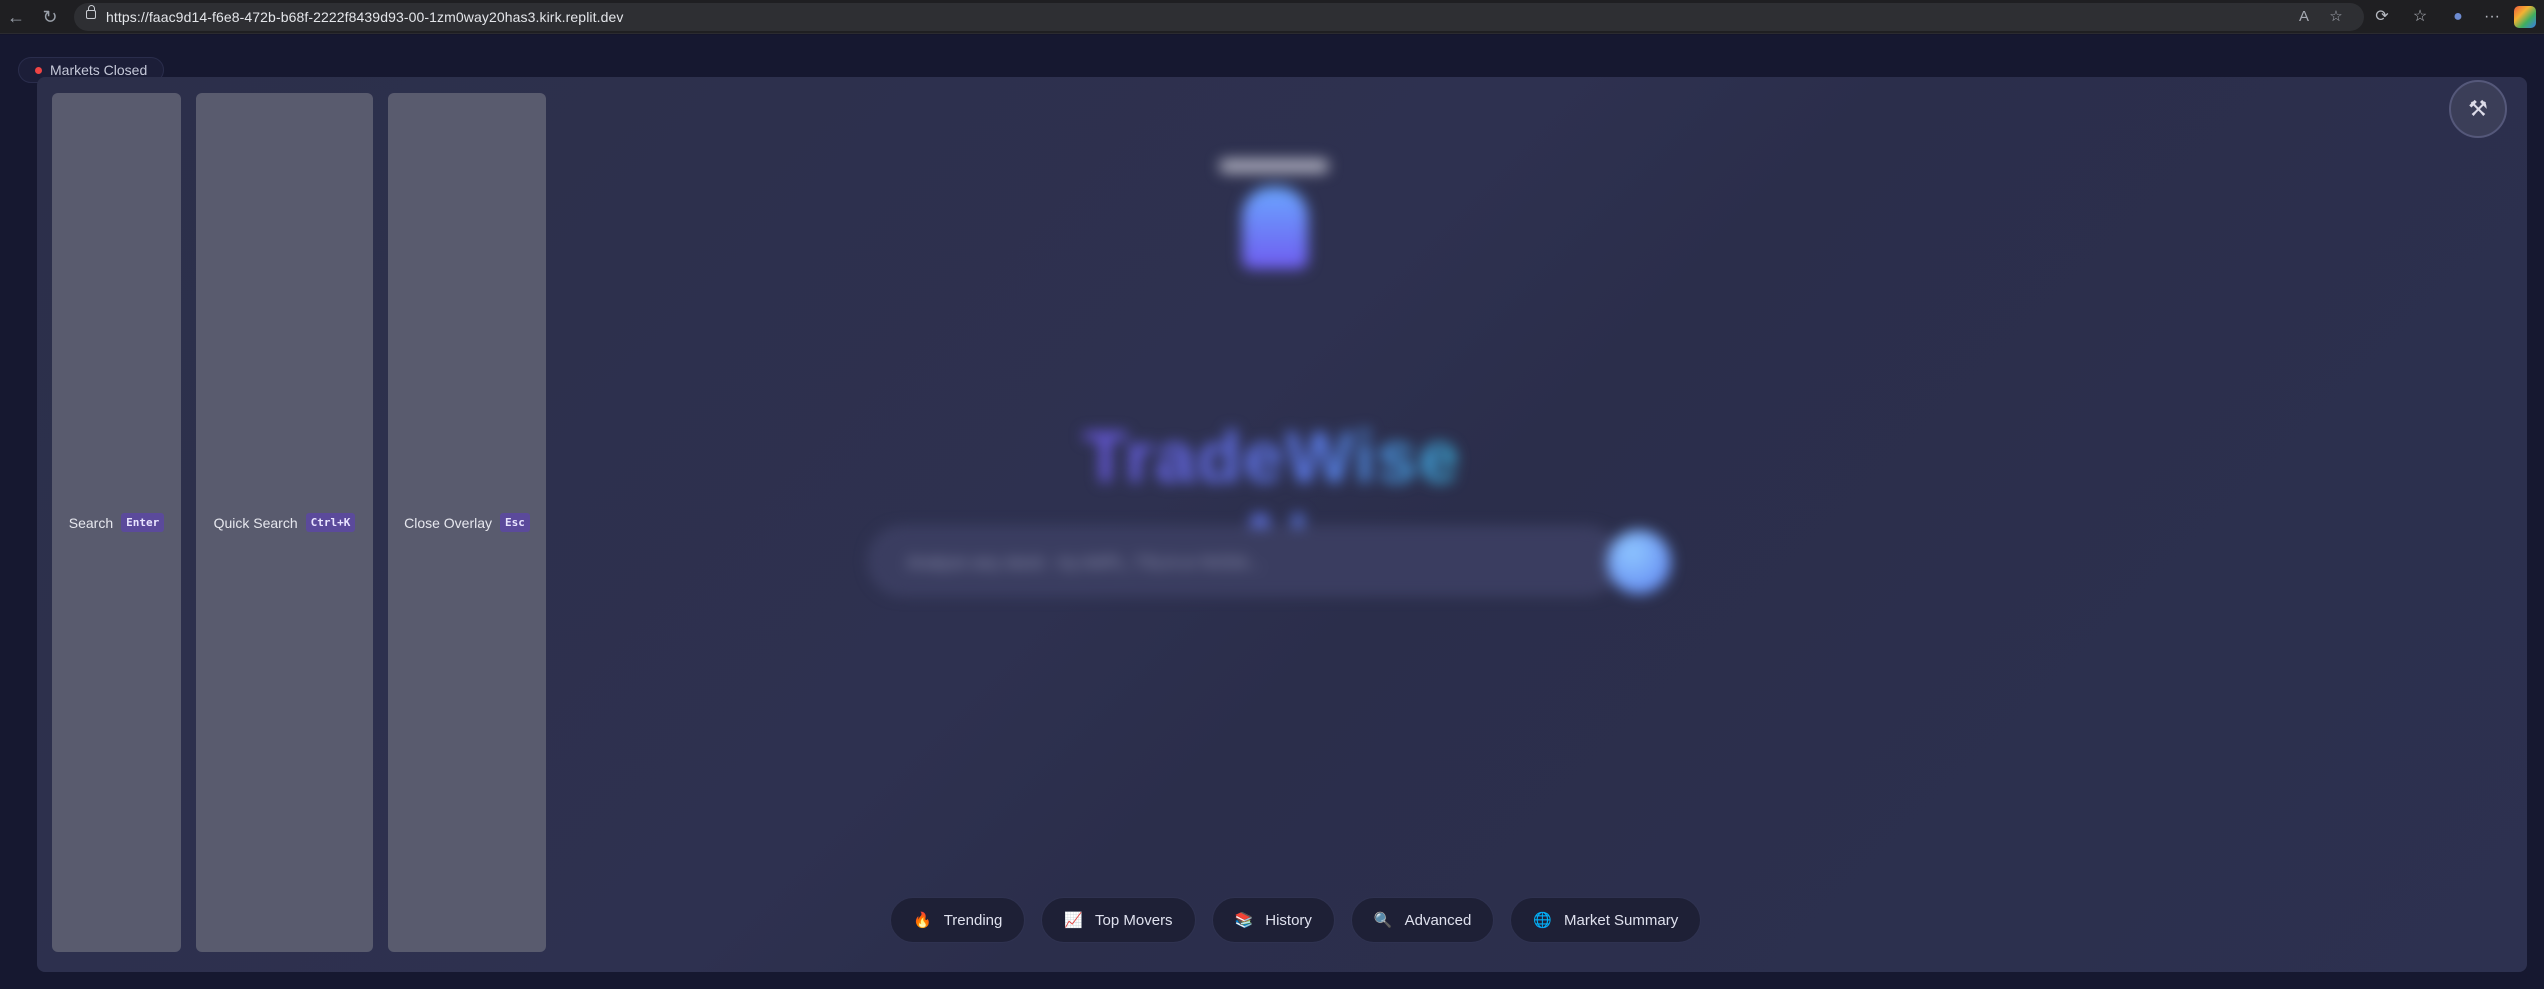 This screenshot has width=2544, height=989. What do you see at coordinates (38, 70) in the screenshot?
I see `status-dot` at bounding box center [38, 70].